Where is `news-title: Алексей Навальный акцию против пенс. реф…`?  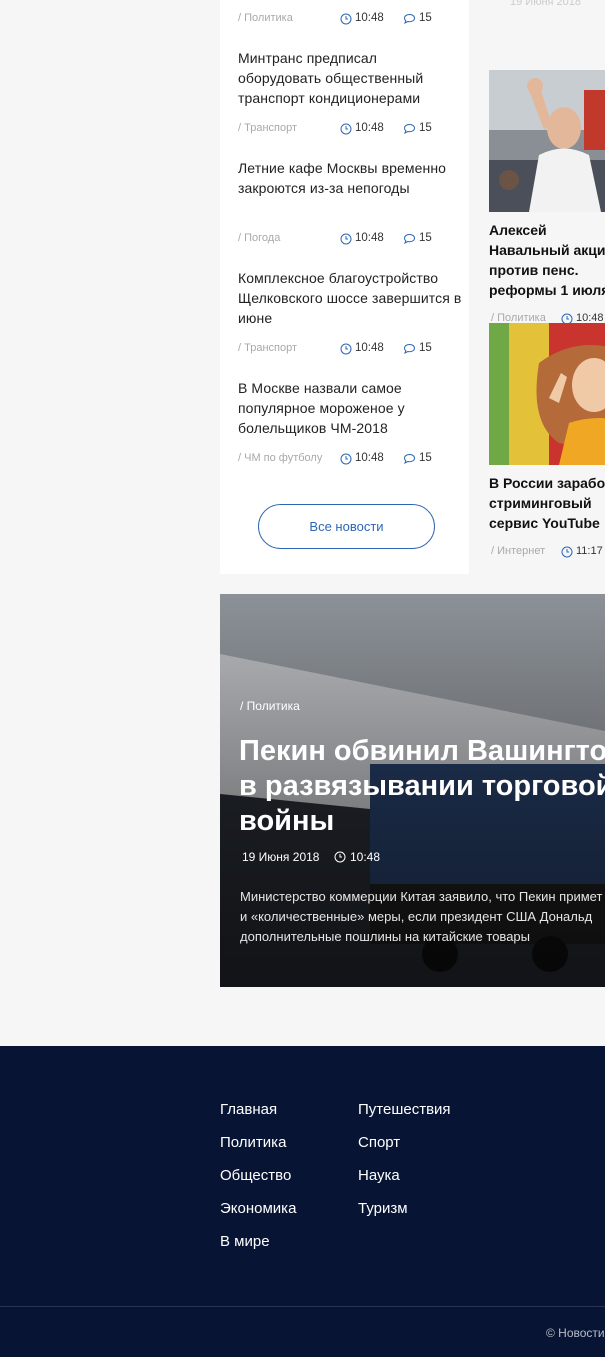 news-title: Алексей Навальный акцию против пенс. реф… is located at coordinates (547, 260).